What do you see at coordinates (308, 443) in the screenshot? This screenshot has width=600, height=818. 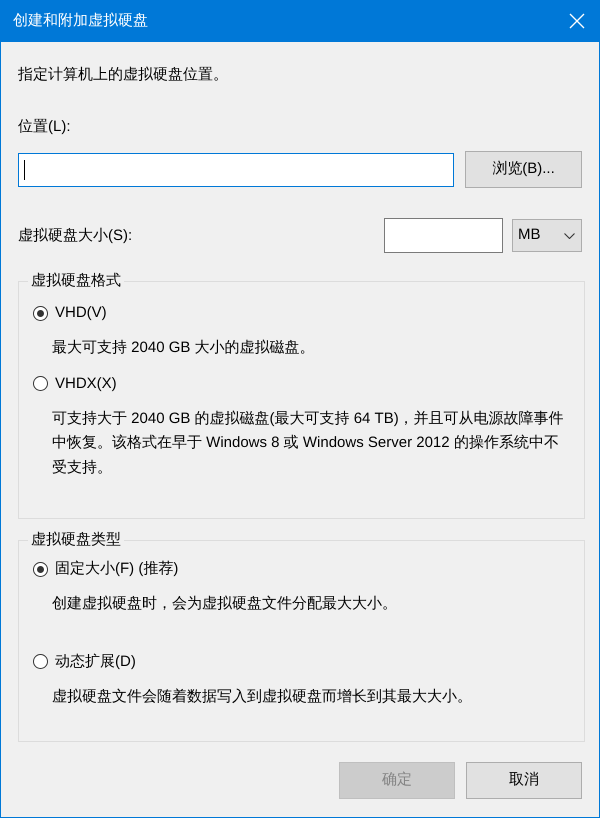 I see `option-description: 可支持大于 2040 GB 的虚拟磁盘(最大可支持 64 TB)，并且可从电源故障事件中恢复。该格式在早于 Windows 8 或 Windows Server 2012 的操作系统中不受支持。` at bounding box center [308, 443].